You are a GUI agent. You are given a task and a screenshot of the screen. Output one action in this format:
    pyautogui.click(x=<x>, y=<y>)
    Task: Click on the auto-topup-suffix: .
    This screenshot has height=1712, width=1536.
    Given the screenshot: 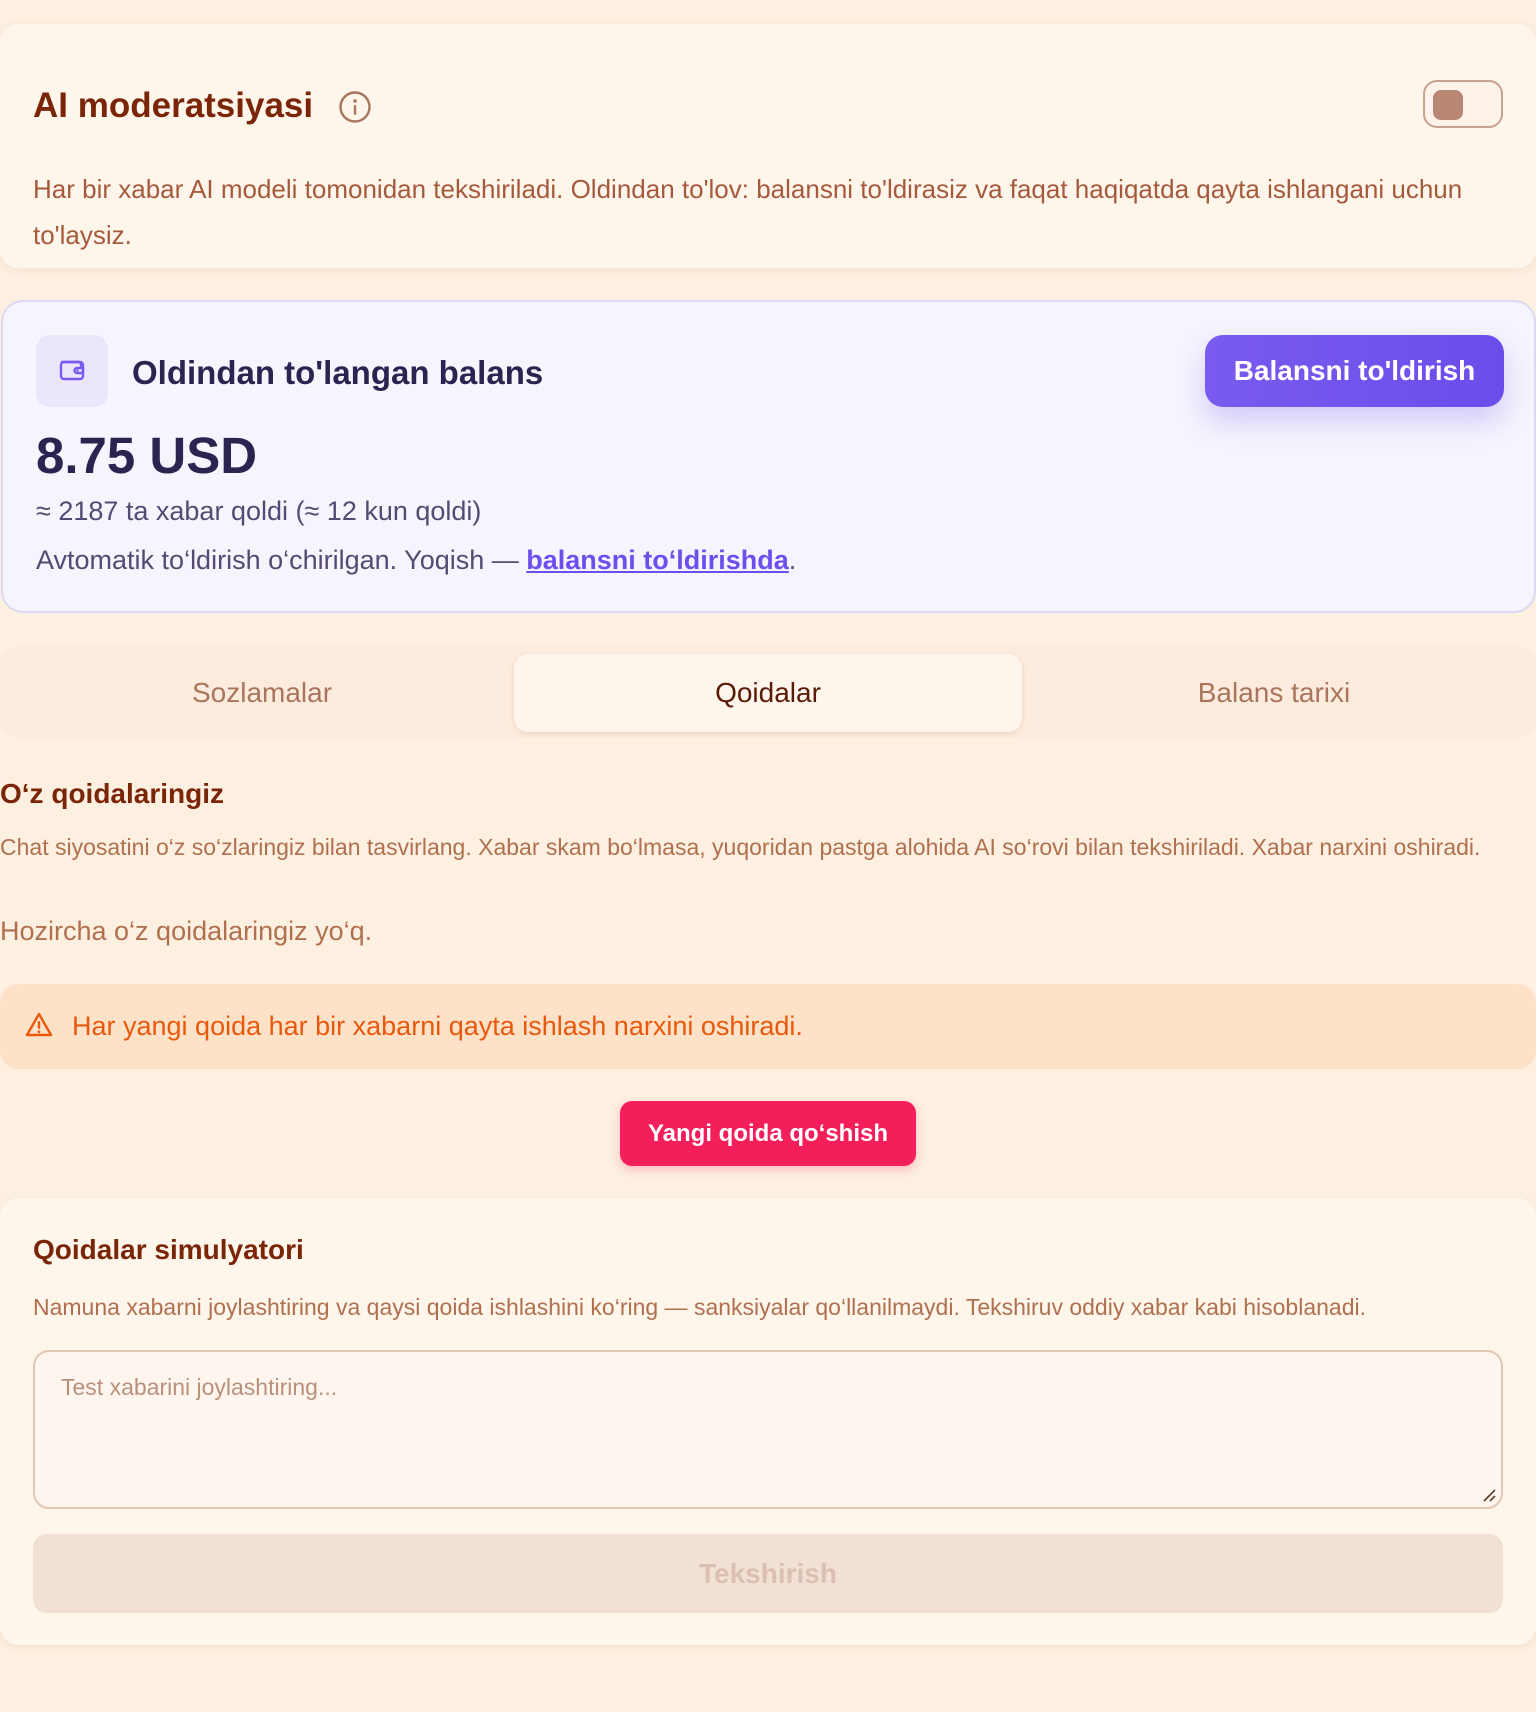 What is the action you would take?
    pyautogui.click(x=792, y=560)
    